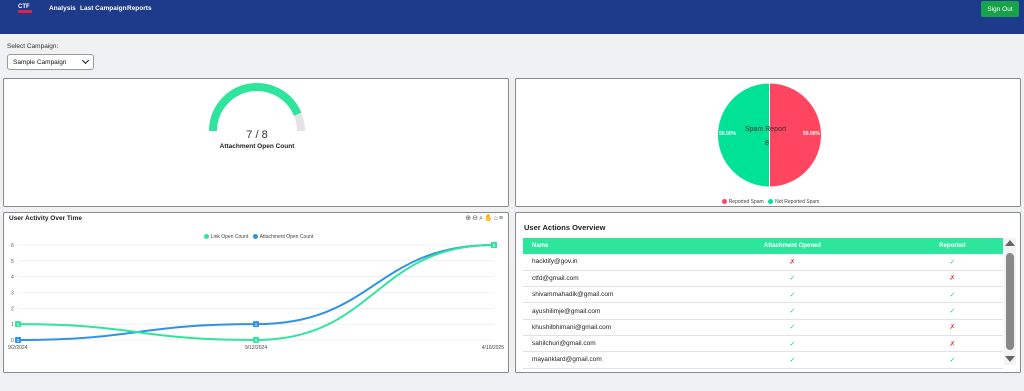 The image size is (1024, 391). Describe the element at coordinates (26, 9) in the screenshot. I see `app-logo: CTF` at that location.